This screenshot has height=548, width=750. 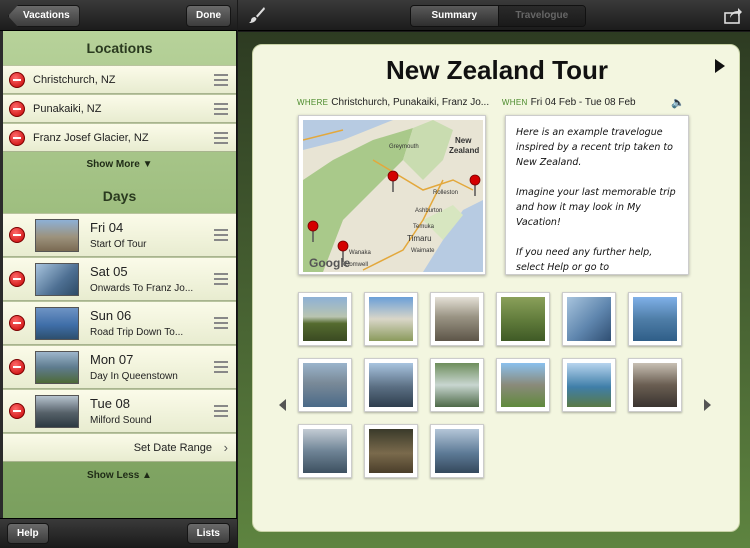 What do you see at coordinates (119, 137) in the screenshot?
I see `location-row: Franz Josef Glacier, NZ` at bounding box center [119, 137].